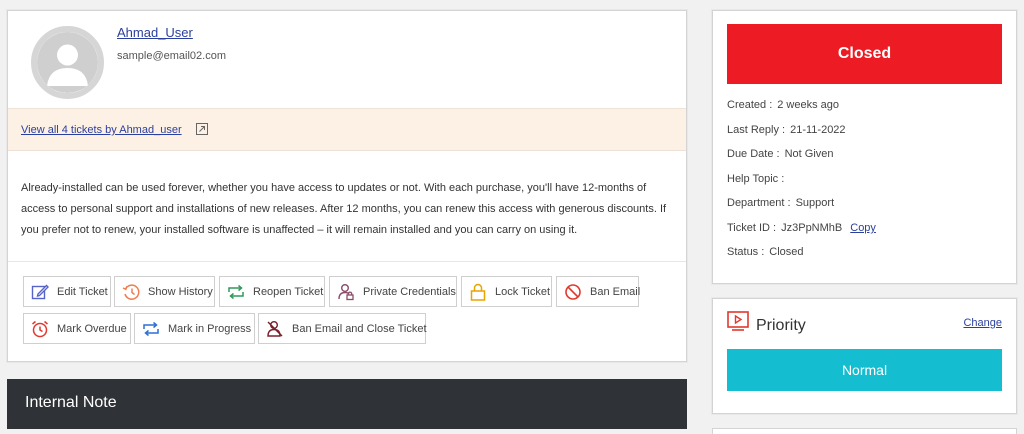  I want to click on user-avatar-icon, so click(67, 62).